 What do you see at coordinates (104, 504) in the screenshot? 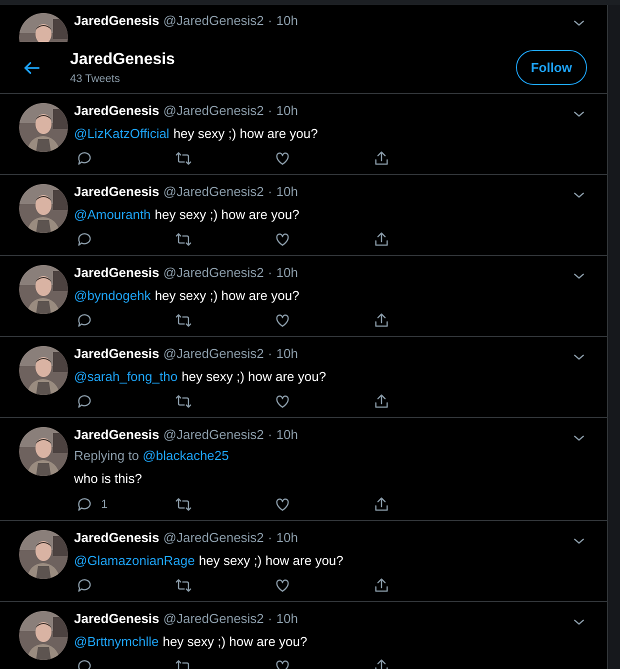
I see `reply-count: 1` at bounding box center [104, 504].